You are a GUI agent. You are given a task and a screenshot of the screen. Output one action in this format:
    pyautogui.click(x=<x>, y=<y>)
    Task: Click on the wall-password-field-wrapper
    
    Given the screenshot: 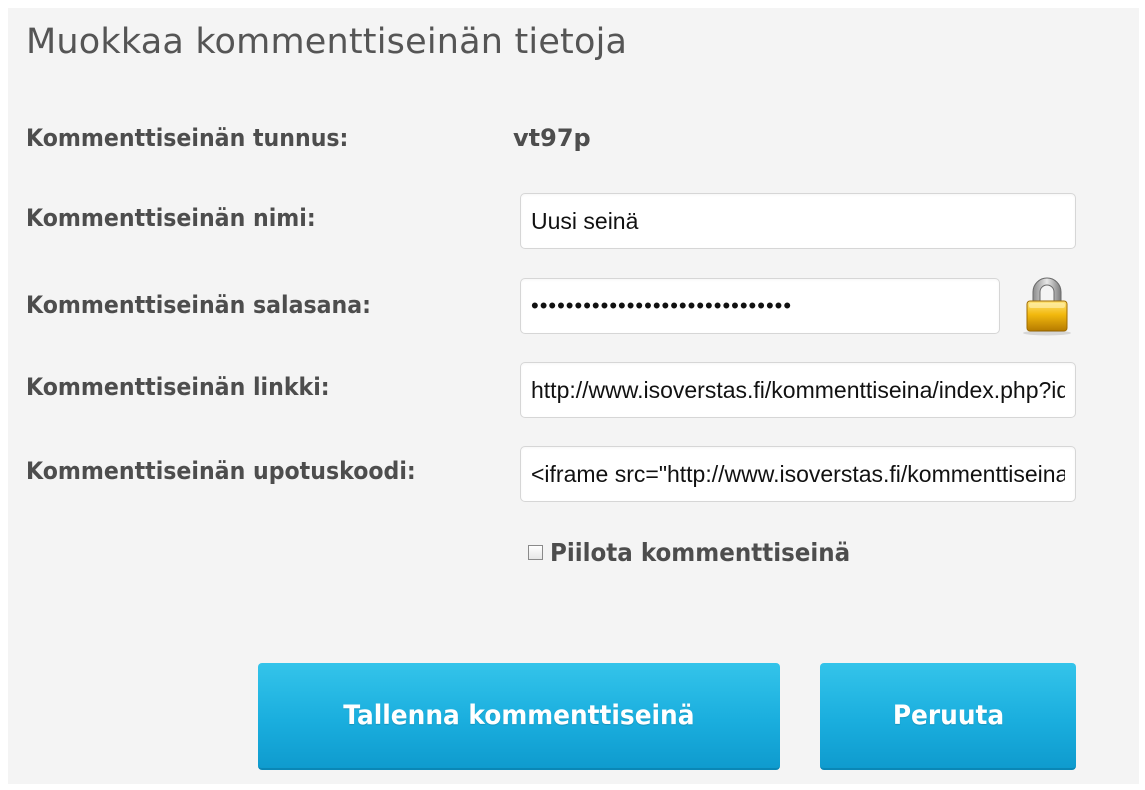 What is the action you would take?
    pyautogui.click(x=760, y=306)
    